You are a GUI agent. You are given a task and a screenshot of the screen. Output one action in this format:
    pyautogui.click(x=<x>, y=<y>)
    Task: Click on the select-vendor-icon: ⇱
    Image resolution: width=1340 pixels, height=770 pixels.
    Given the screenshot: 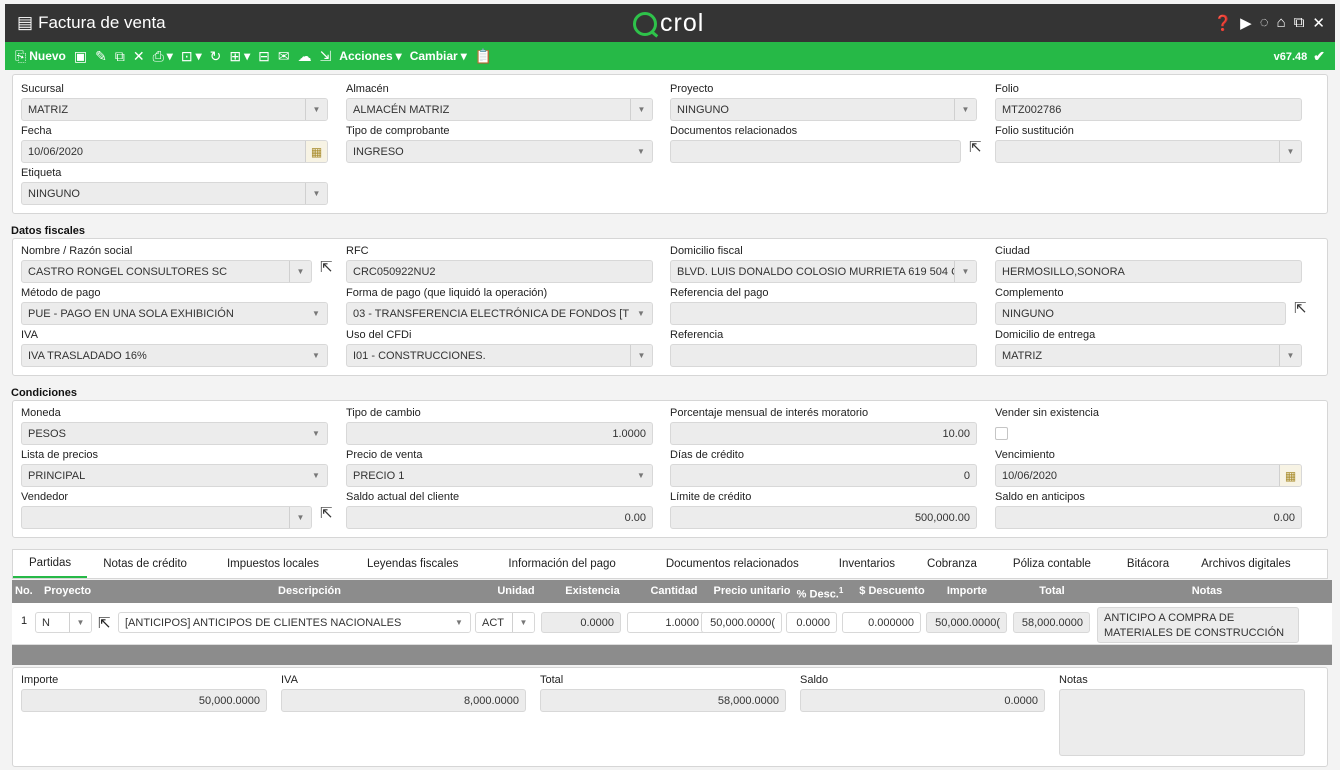 What is the action you would take?
    pyautogui.click(x=326, y=513)
    